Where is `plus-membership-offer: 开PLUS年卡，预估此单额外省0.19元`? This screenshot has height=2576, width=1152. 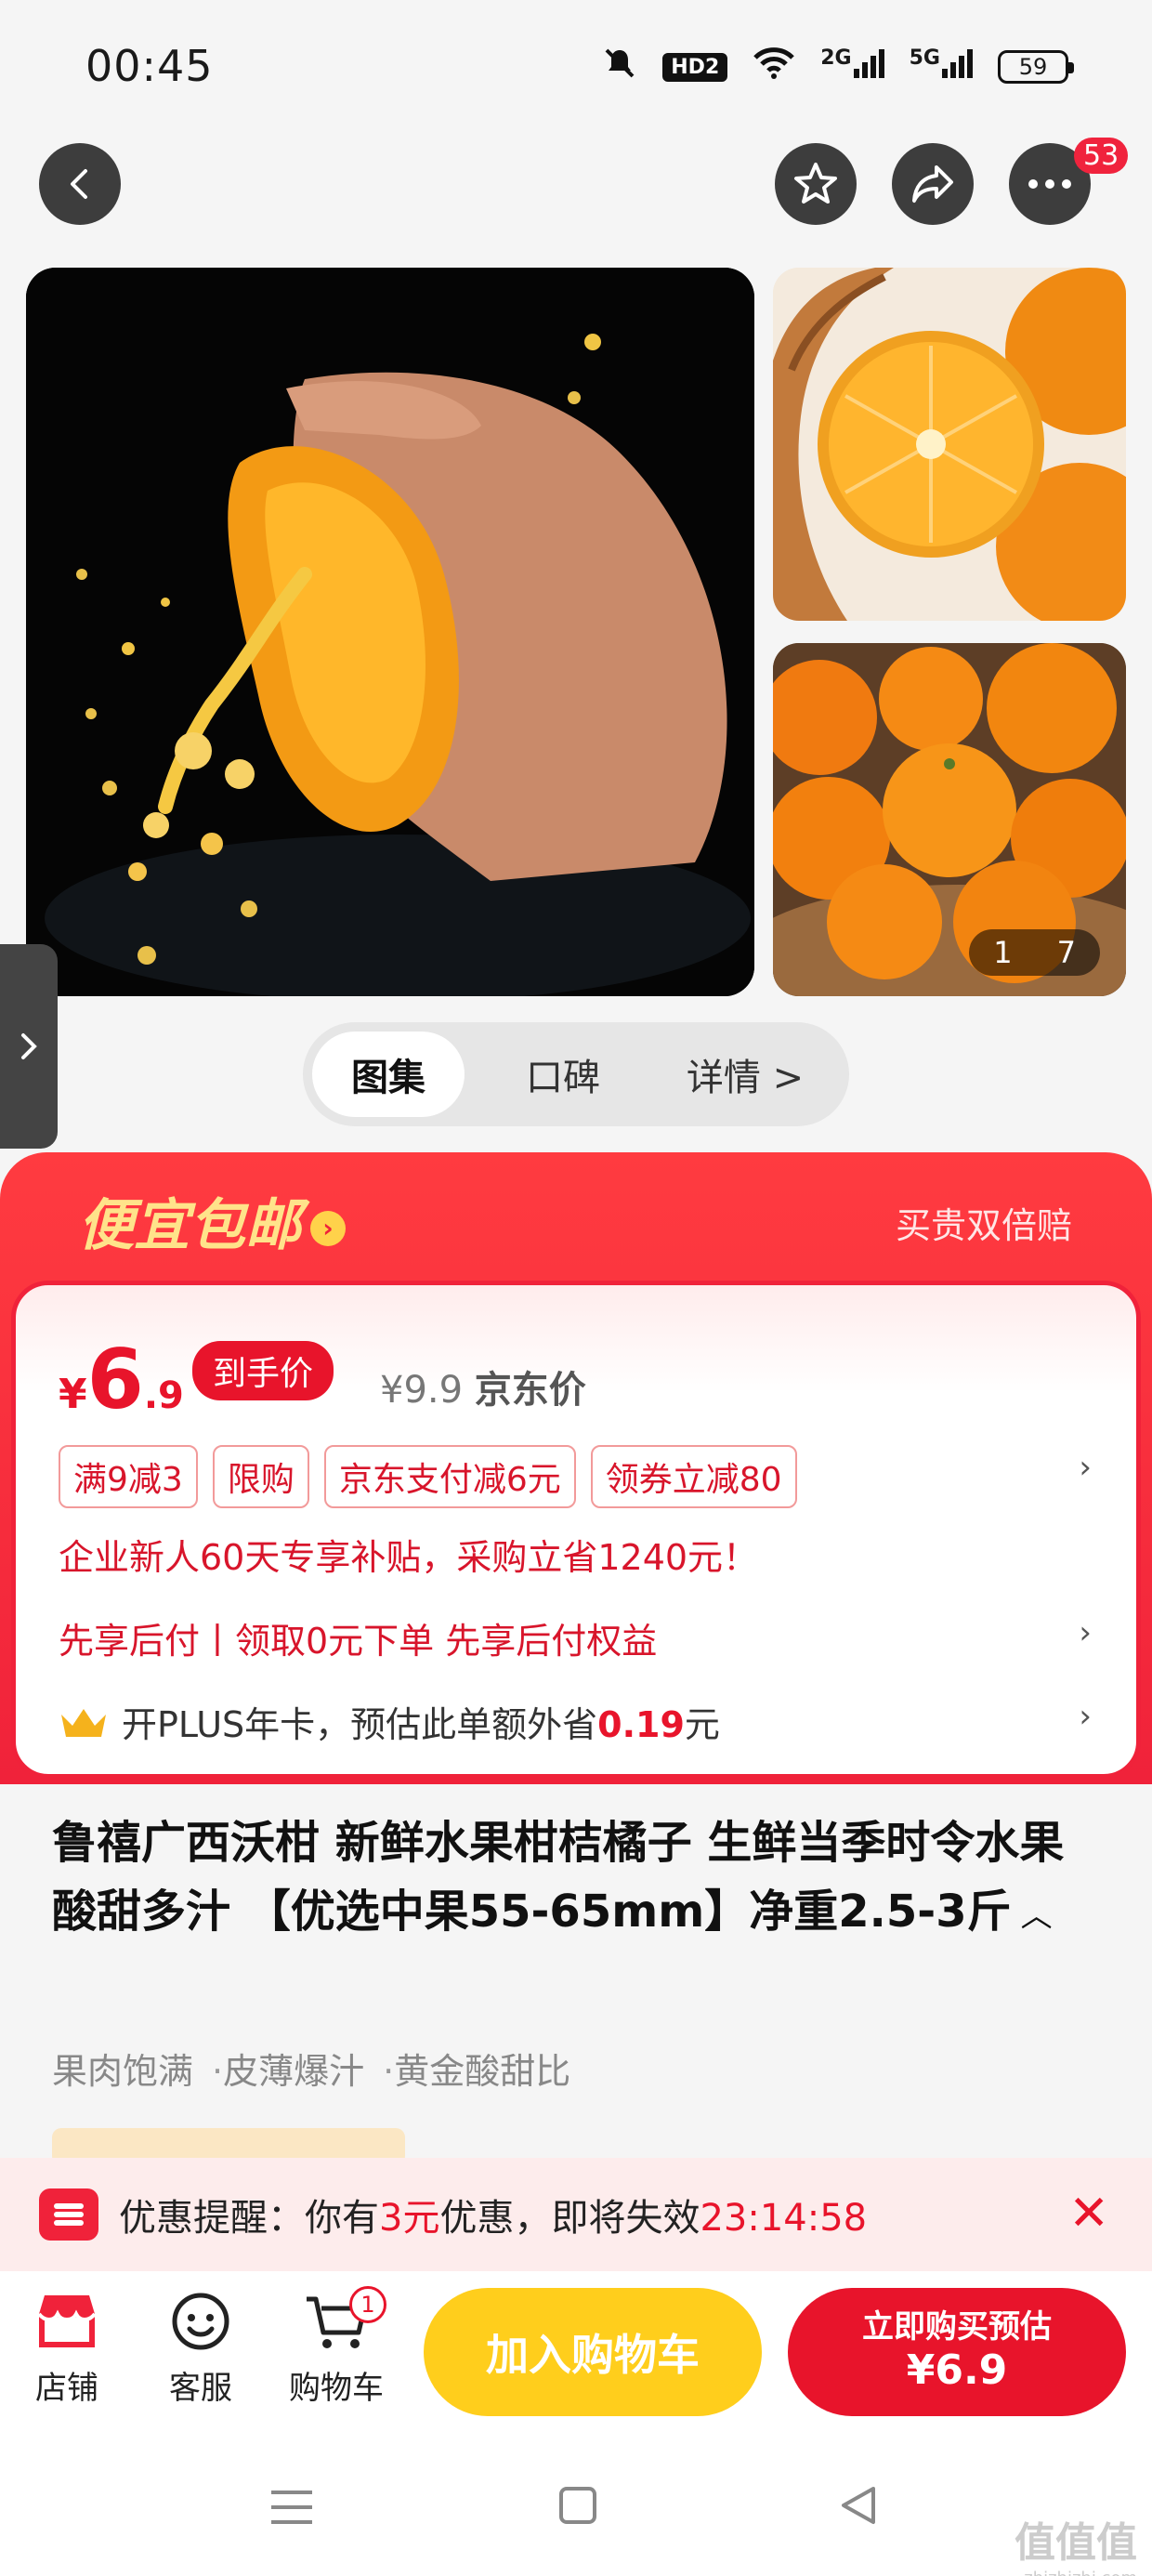
plus-membership-offer: 开PLUS年卡，预估此单额外省0.19元 is located at coordinates (389, 1721).